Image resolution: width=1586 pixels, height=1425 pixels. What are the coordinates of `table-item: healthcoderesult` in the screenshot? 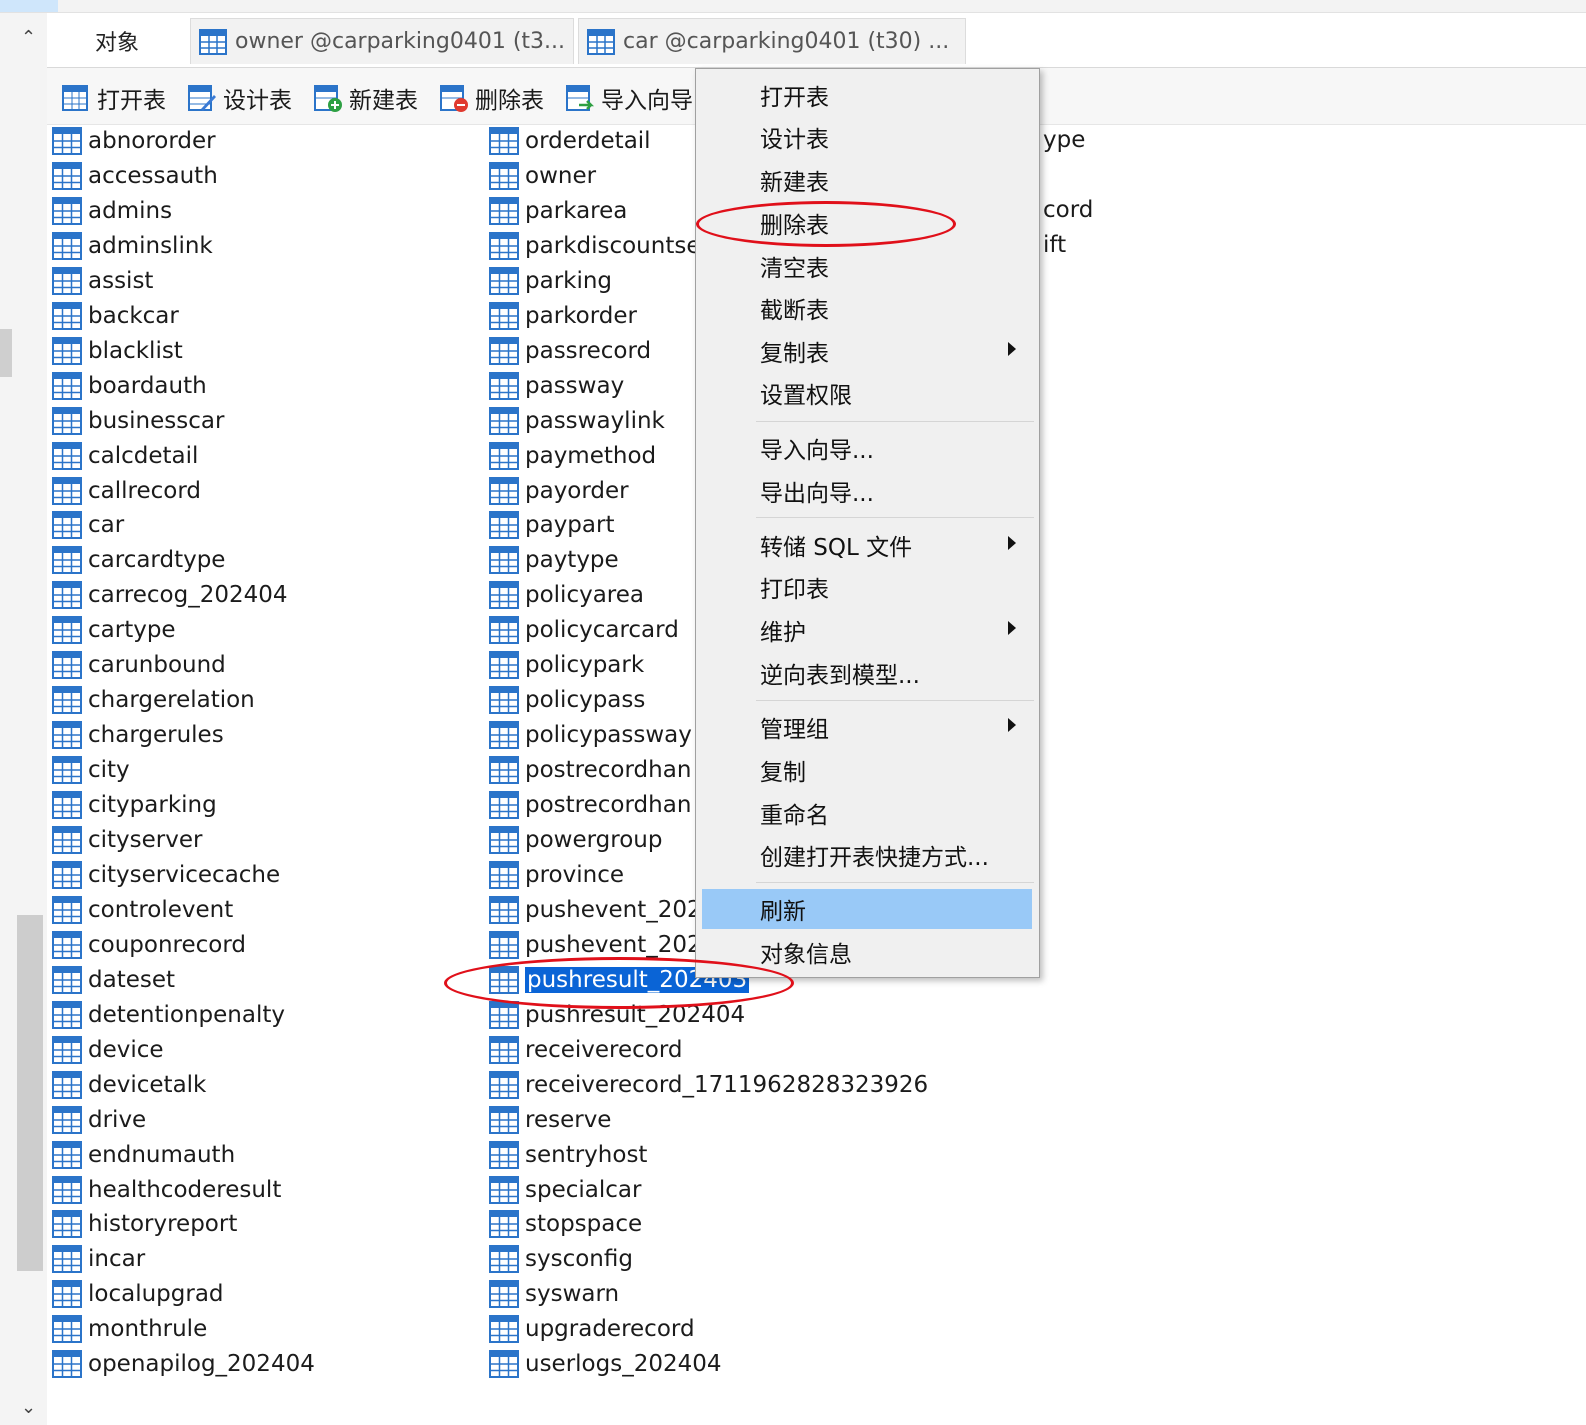 It's located at (166, 1190).